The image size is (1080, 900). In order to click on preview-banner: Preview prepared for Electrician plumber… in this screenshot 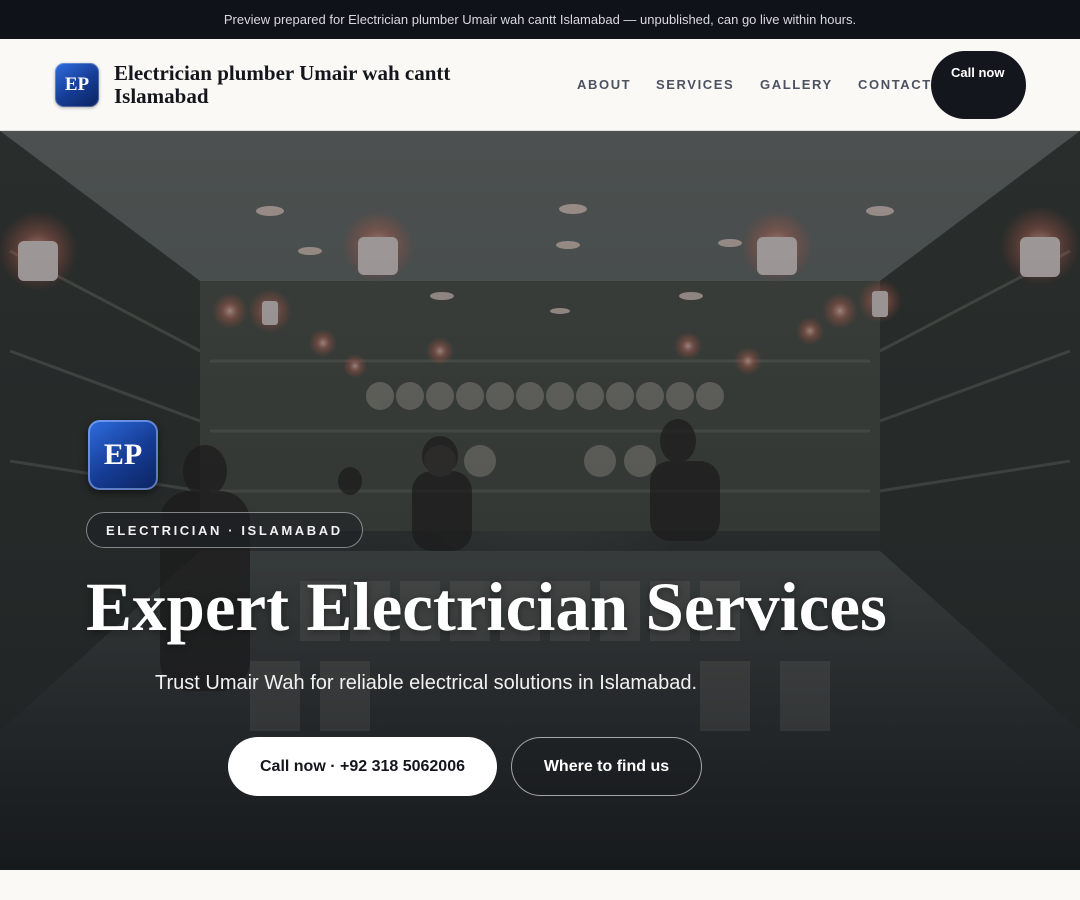, I will do `click(540, 19)`.